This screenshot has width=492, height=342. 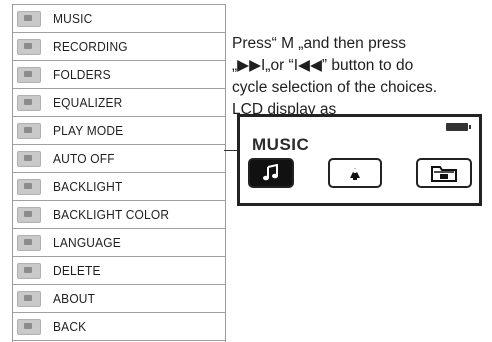 What do you see at coordinates (29, 158) in the screenshot?
I see `auto-off-icon` at bounding box center [29, 158].